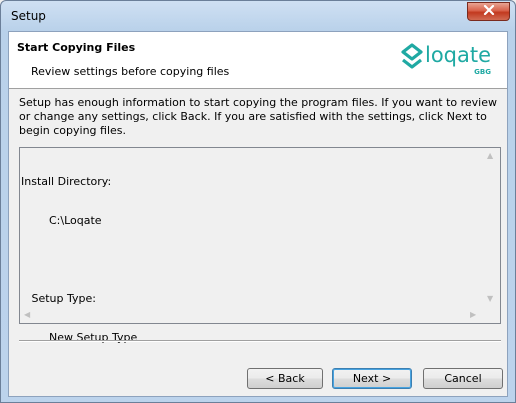 The image size is (516, 403). I want to click on close-button, so click(488, 11).